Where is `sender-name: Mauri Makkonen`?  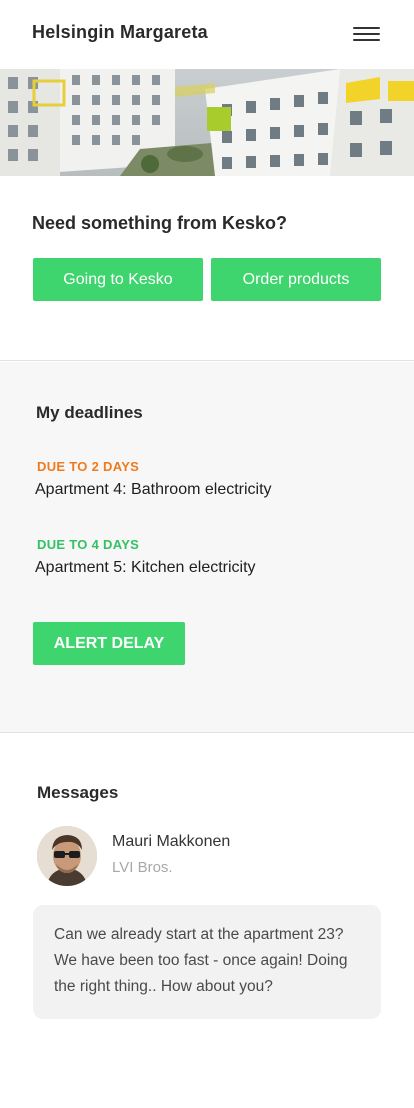 sender-name: Mauri Makkonen is located at coordinates (171, 842).